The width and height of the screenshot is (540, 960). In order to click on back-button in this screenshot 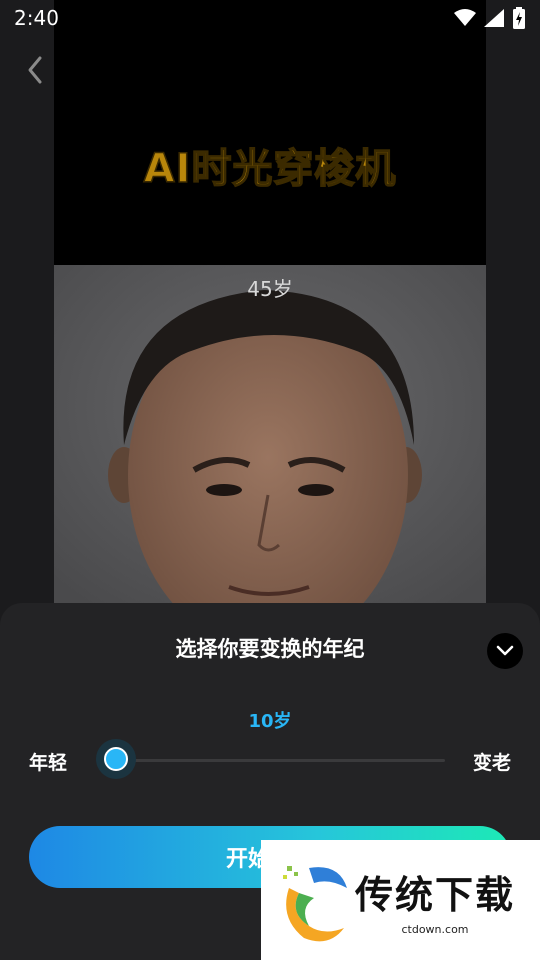, I will do `click(36, 70)`.